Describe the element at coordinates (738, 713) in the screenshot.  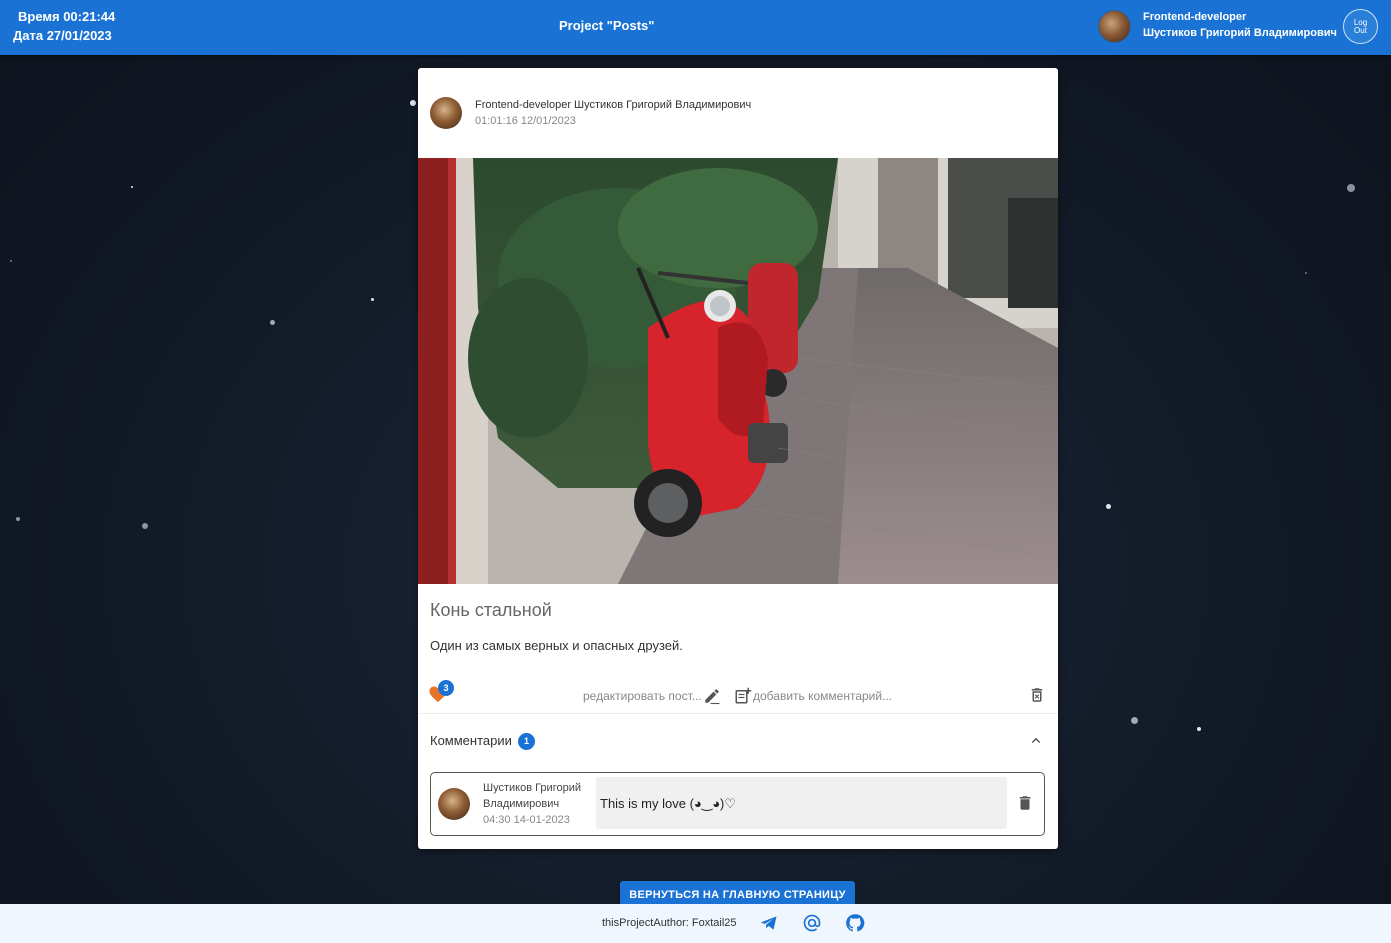
I see `section-divider` at that location.